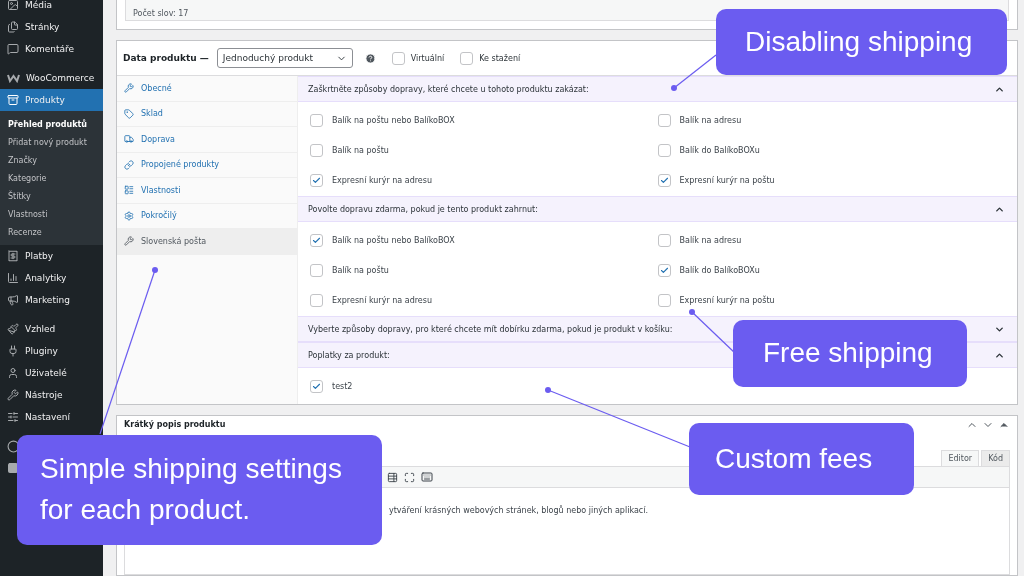 Image resolution: width=1024 pixels, height=576 pixels. What do you see at coordinates (207, 140) in the screenshot?
I see `product-data-tab: Doprava` at bounding box center [207, 140].